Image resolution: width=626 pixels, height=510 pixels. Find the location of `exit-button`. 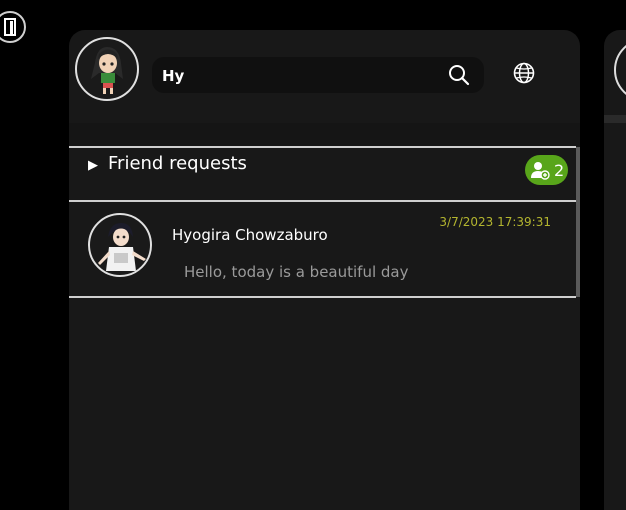

exit-button is located at coordinates (13, 27).